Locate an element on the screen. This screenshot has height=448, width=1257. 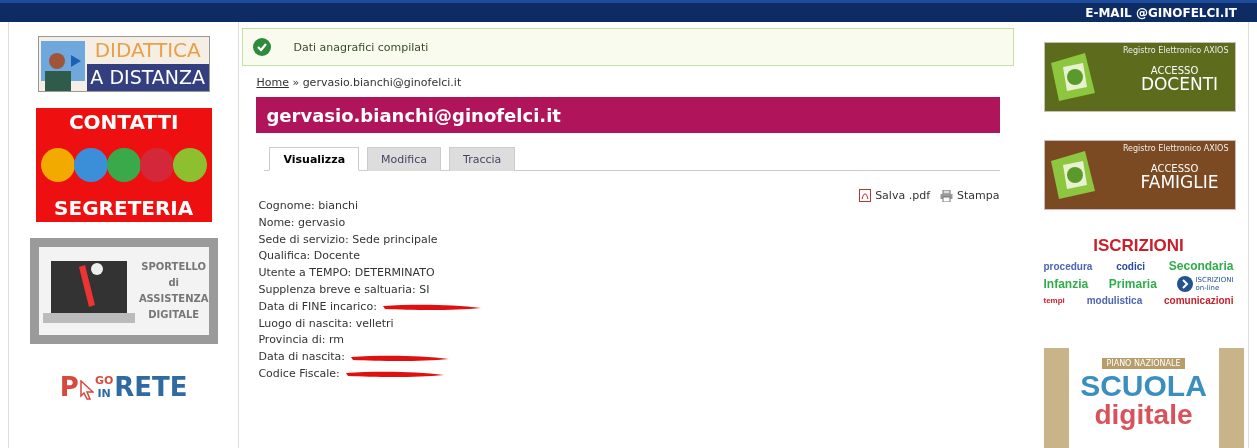
didattica-banner: DIDATTICA A DISTANZA is located at coordinates (123, 64).